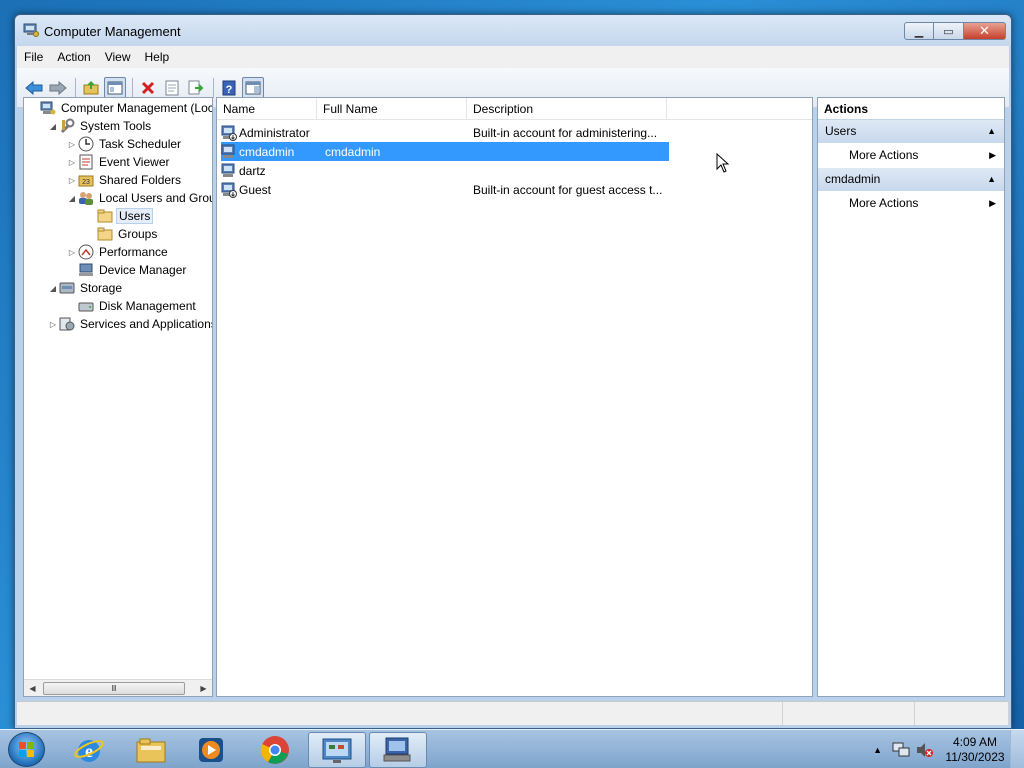  I want to click on toolbar-separator, so click(213, 87).